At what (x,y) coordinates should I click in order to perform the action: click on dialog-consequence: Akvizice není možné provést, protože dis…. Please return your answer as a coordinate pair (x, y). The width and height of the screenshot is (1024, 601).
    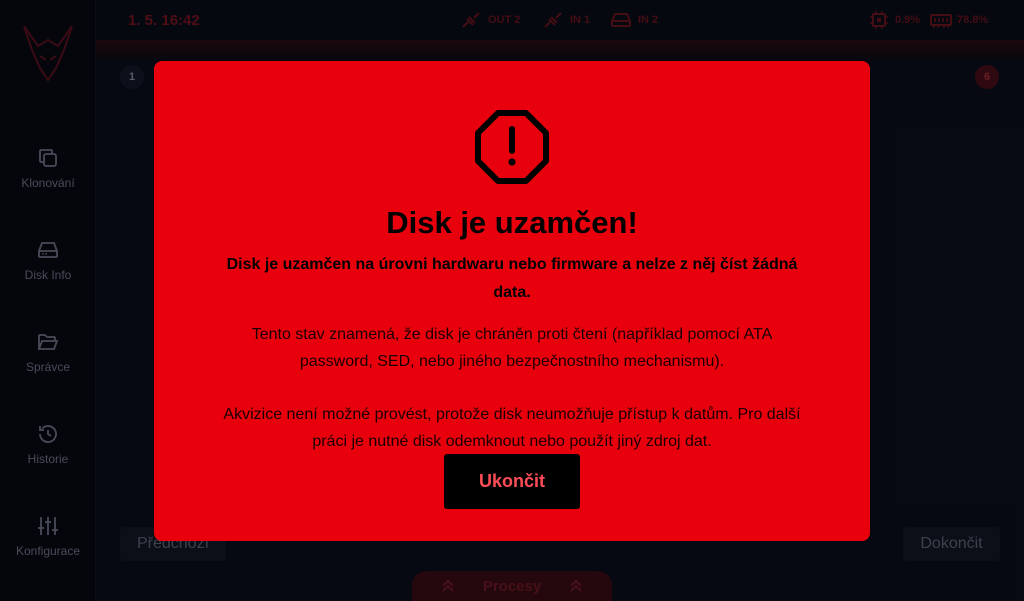
    Looking at the image, I should click on (512, 428).